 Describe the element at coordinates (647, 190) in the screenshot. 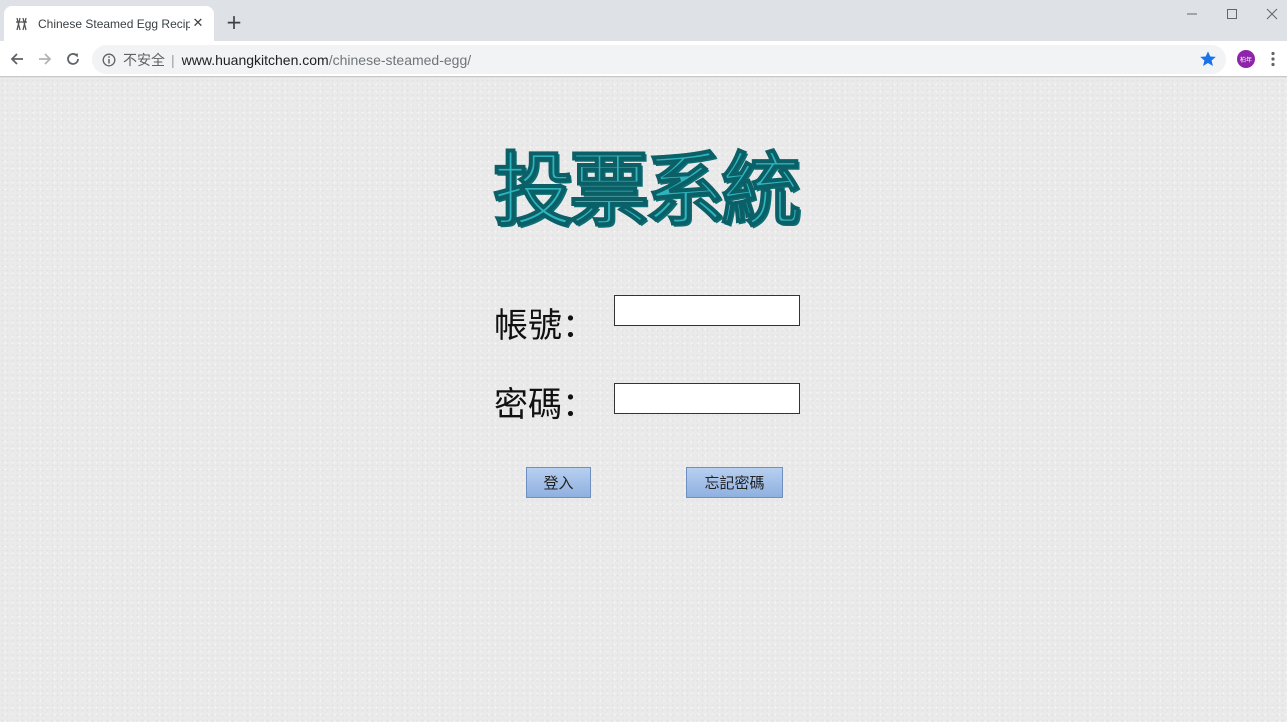

I see `page-title: 投票系統` at that location.